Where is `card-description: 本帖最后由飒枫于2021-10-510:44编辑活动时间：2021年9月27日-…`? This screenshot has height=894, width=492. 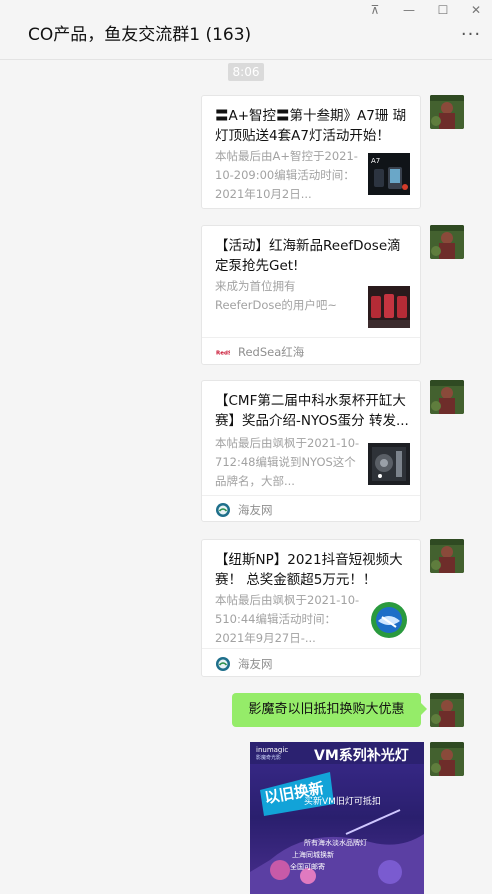 card-description: 本帖最后由飒枫于2021-10-510:44编辑活动时间：2021年9月27日-… is located at coordinates (287, 619).